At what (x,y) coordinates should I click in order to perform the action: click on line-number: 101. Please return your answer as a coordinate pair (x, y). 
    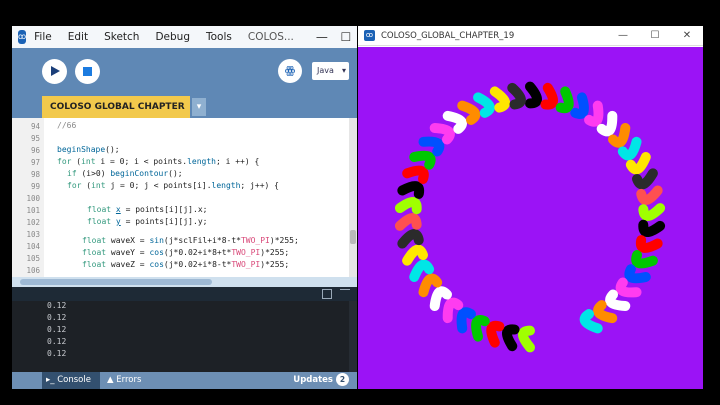
    Looking at the image, I should click on (33, 210).